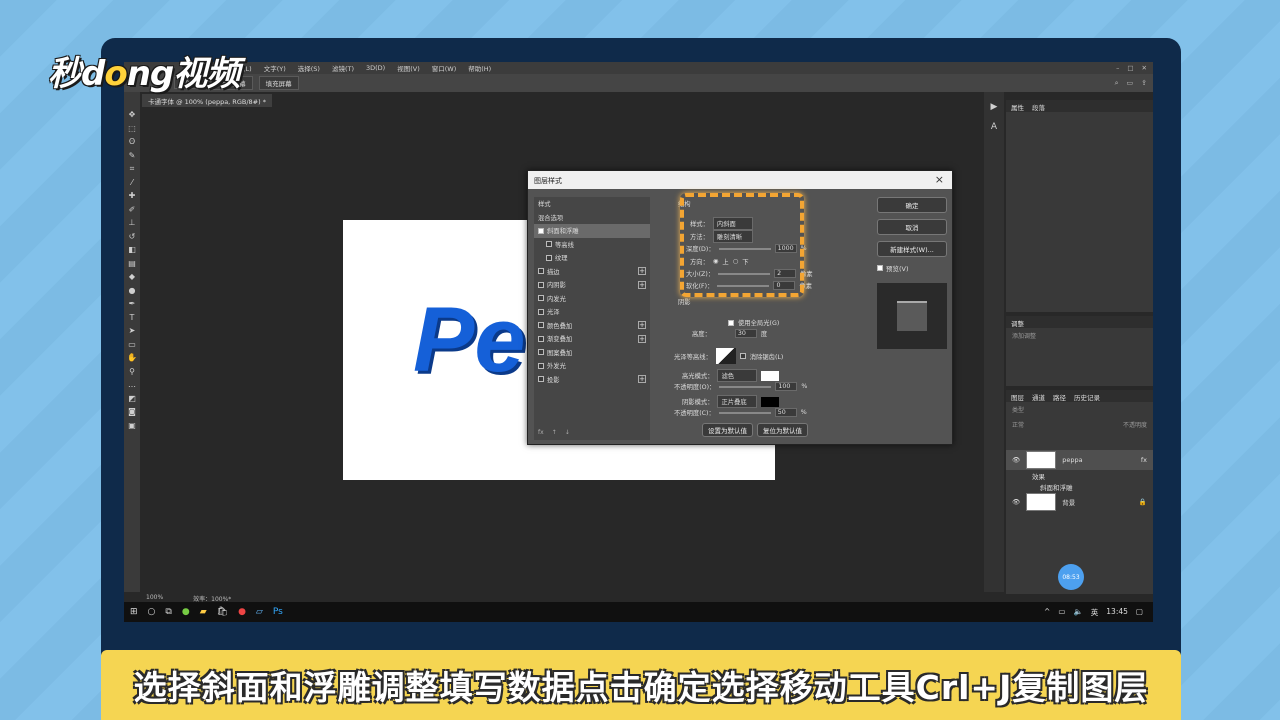  I want to click on photoshop-taskbar-icon: Ps, so click(278, 612).